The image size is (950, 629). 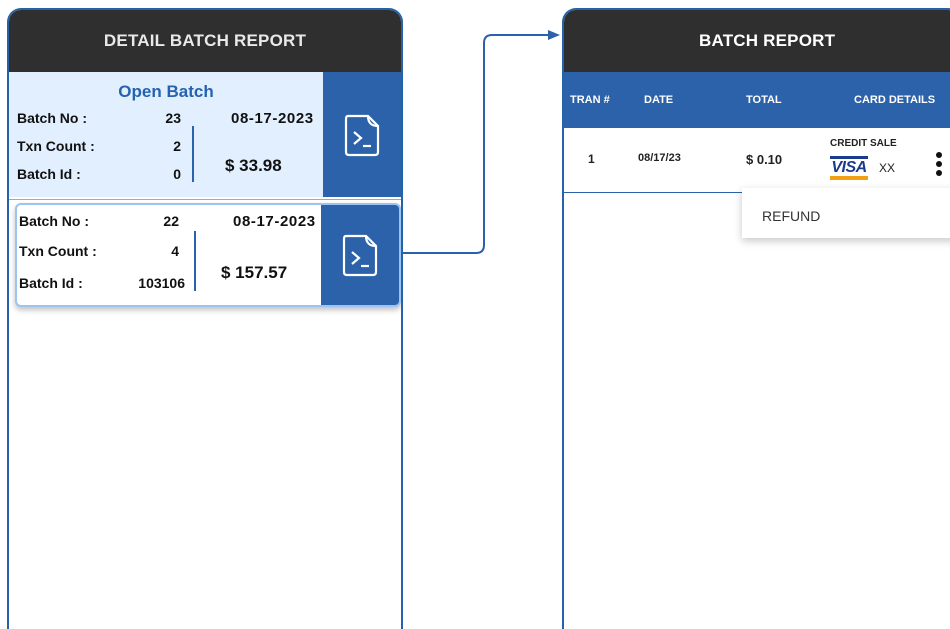 I want to click on header-bar: BATCH REPORT, so click(x=757, y=41).